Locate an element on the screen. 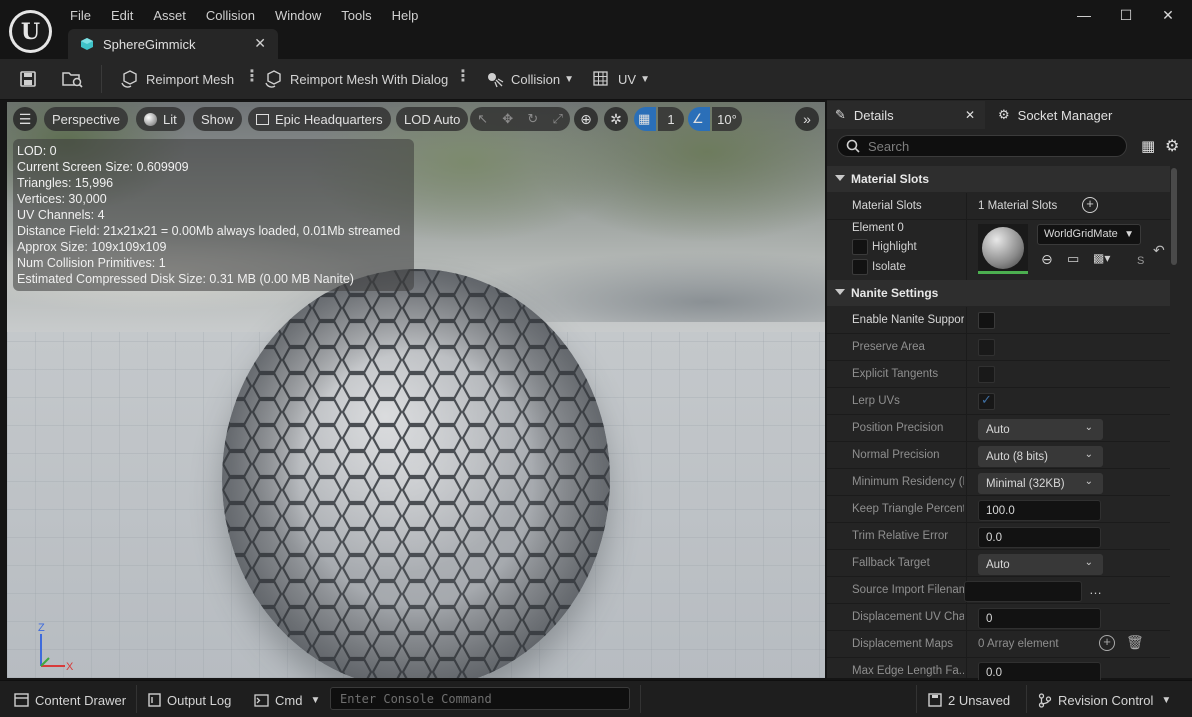 Image resolution: width=1192 pixels, height=717 pixels. lod-auto-button: LOD Auto is located at coordinates (432, 119).